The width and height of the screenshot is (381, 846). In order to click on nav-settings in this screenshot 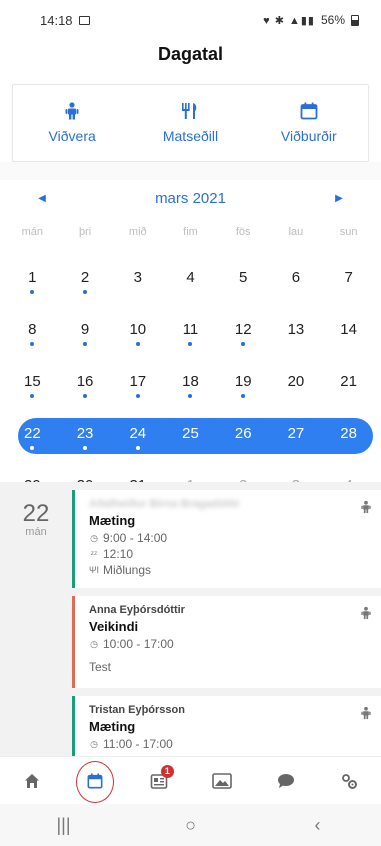, I will do `click(349, 781)`.